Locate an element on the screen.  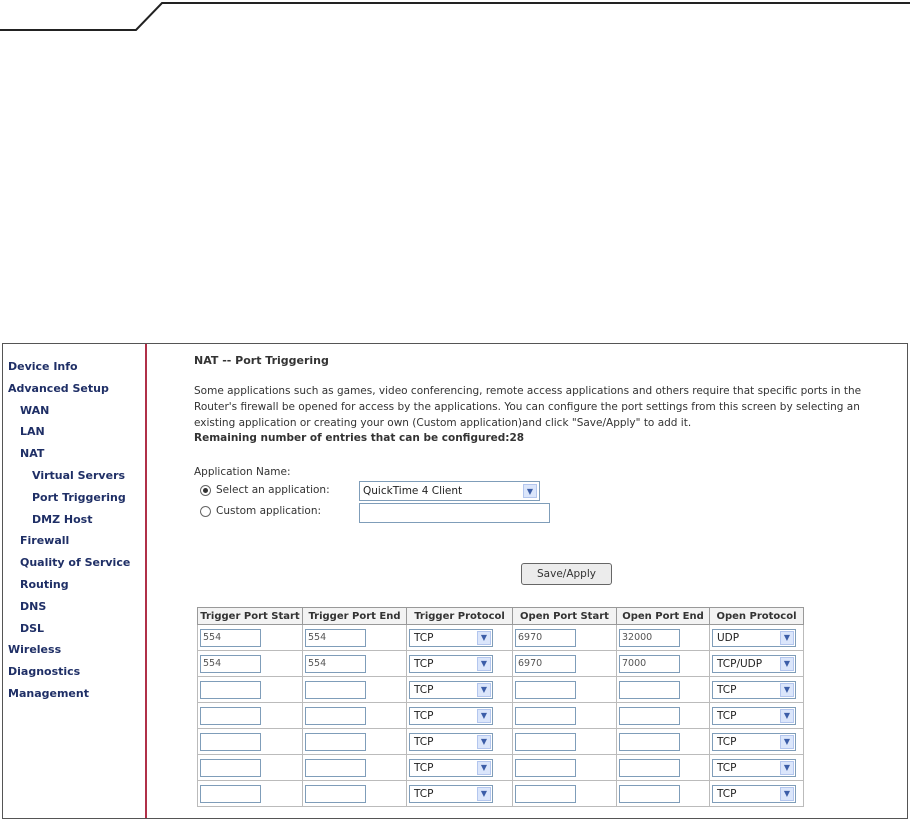
table-cell: 6970 is located at coordinates (564, 663).